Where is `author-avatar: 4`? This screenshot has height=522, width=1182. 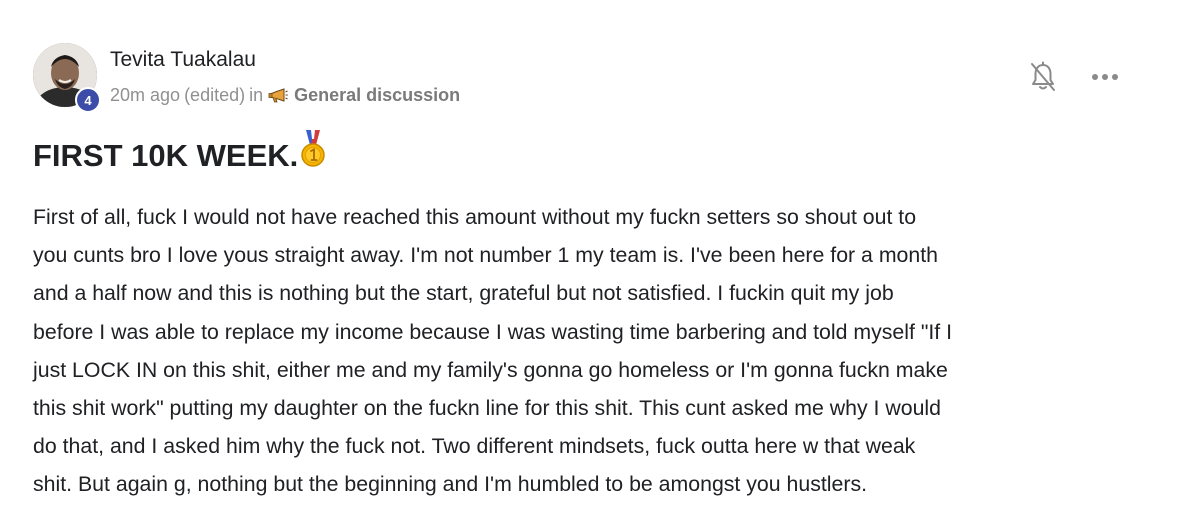 author-avatar: 4 is located at coordinates (67, 78).